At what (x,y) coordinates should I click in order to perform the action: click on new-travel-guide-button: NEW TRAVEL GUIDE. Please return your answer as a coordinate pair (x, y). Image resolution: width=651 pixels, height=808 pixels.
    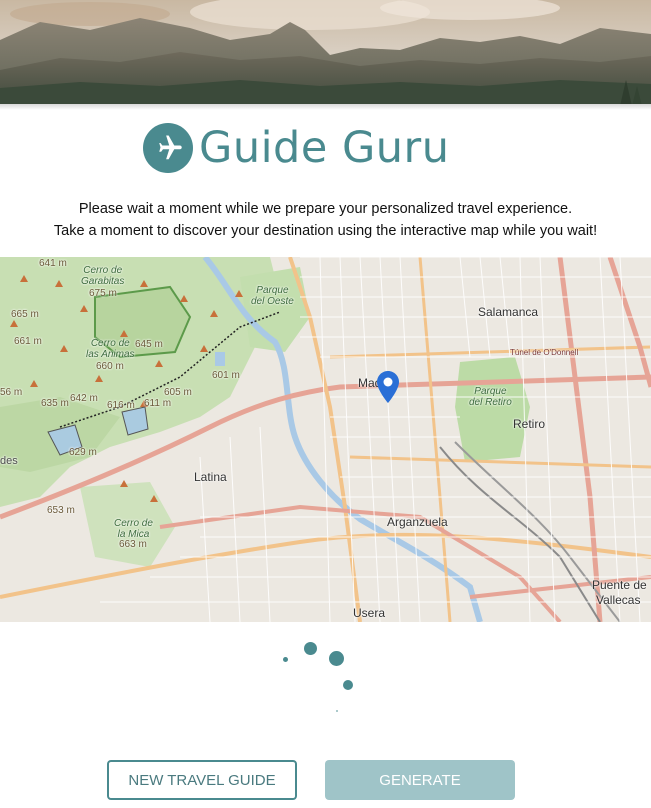
    Looking at the image, I should click on (202, 780).